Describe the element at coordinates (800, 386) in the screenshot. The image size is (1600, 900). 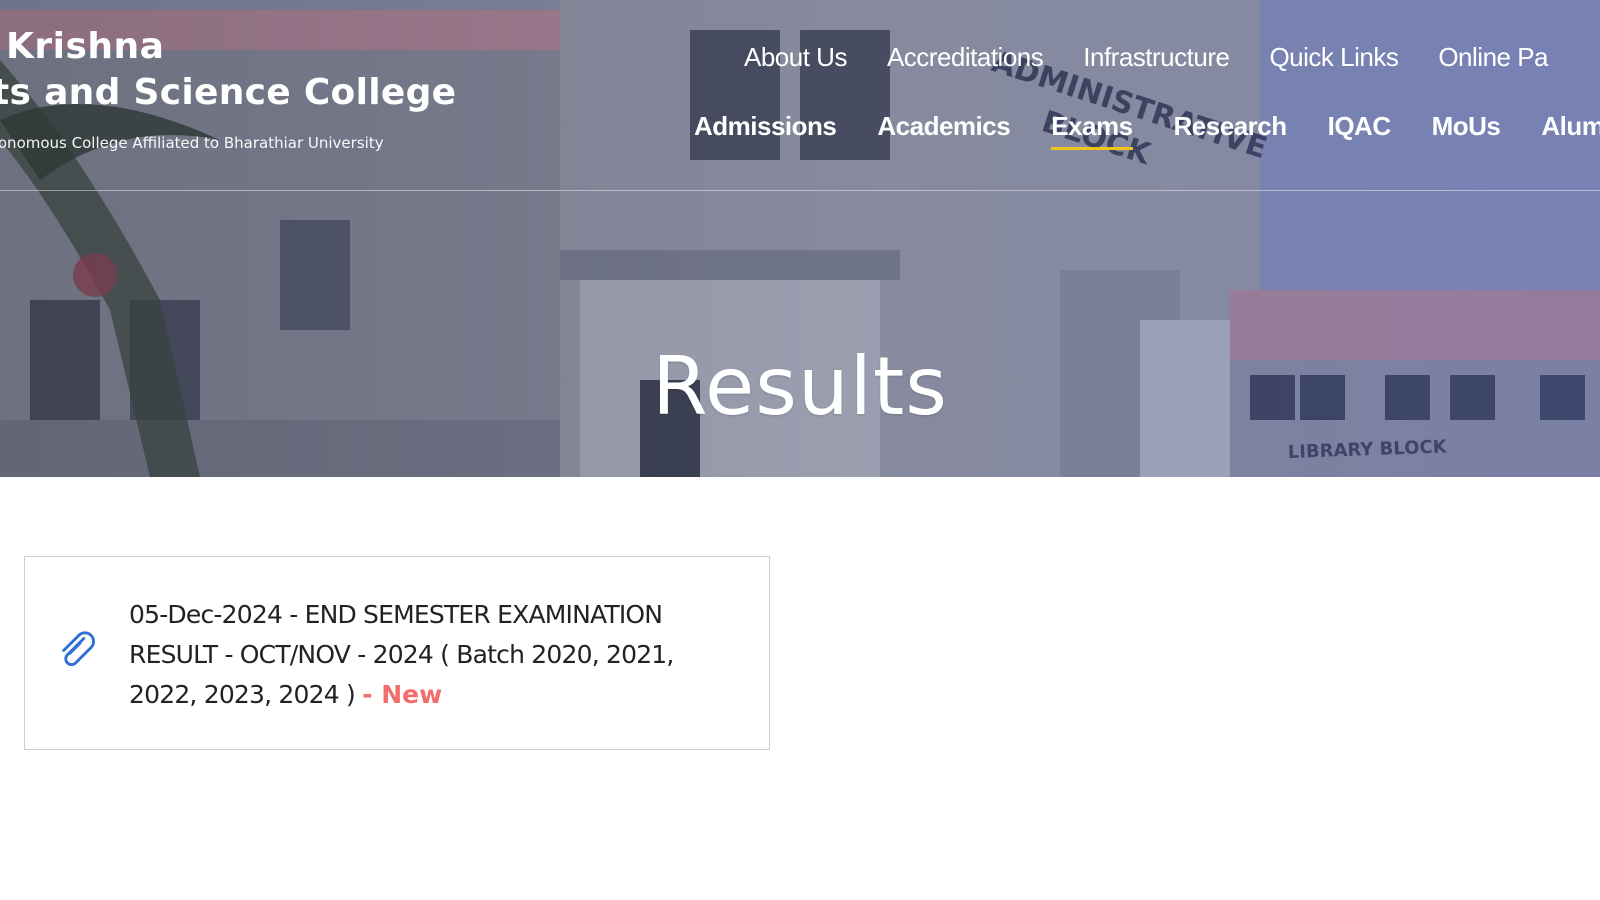
I see `page-title: Results` at that location.